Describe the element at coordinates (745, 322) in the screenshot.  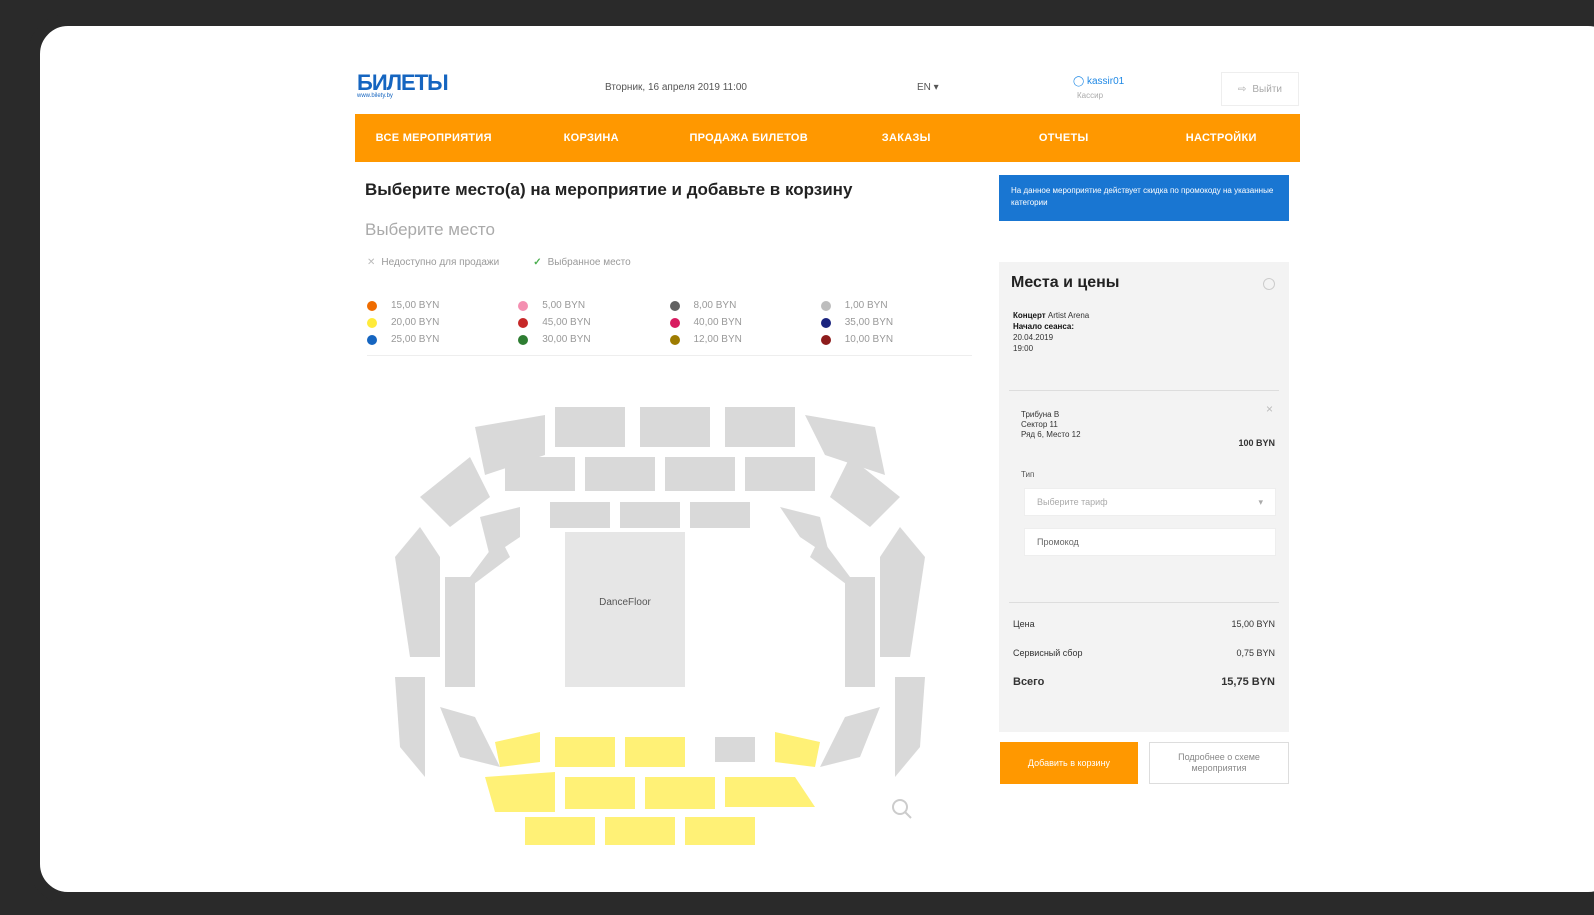
I see `price-item: 40,00 BYN` at that location.